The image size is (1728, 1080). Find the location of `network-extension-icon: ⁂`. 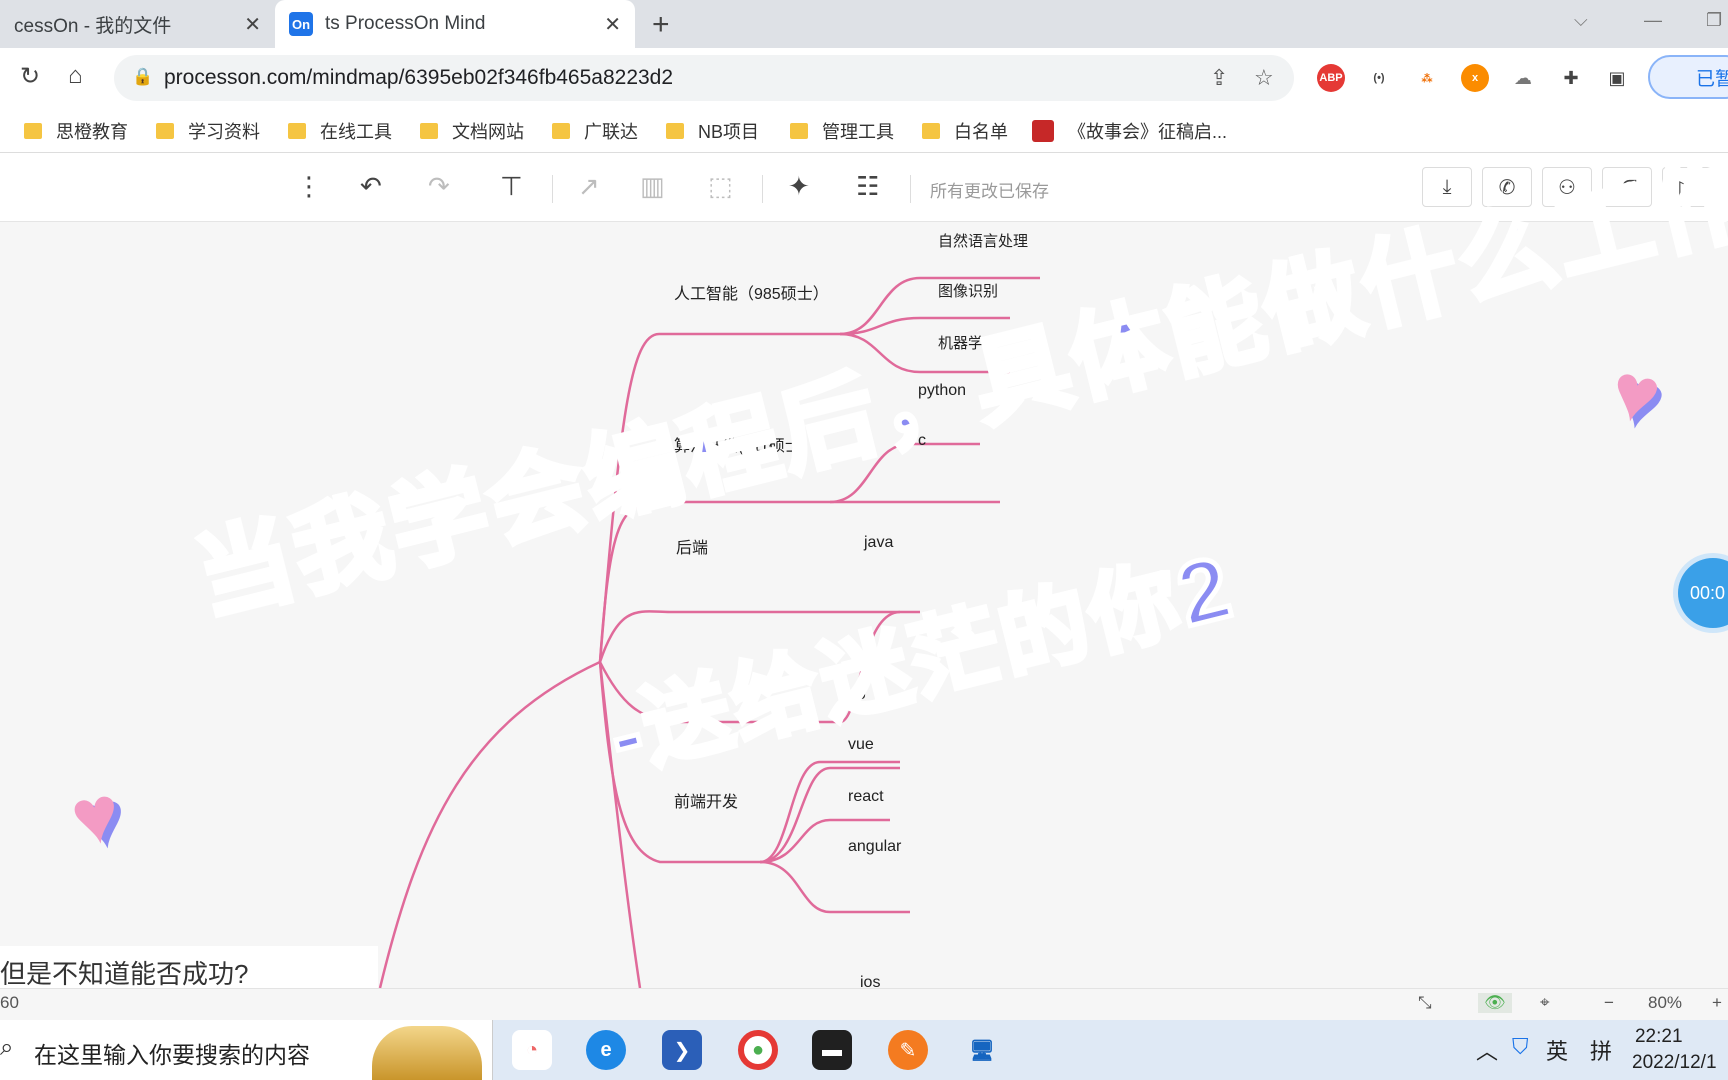

network-extension-icon: ⁂ is located at coordinates (1427, 78).